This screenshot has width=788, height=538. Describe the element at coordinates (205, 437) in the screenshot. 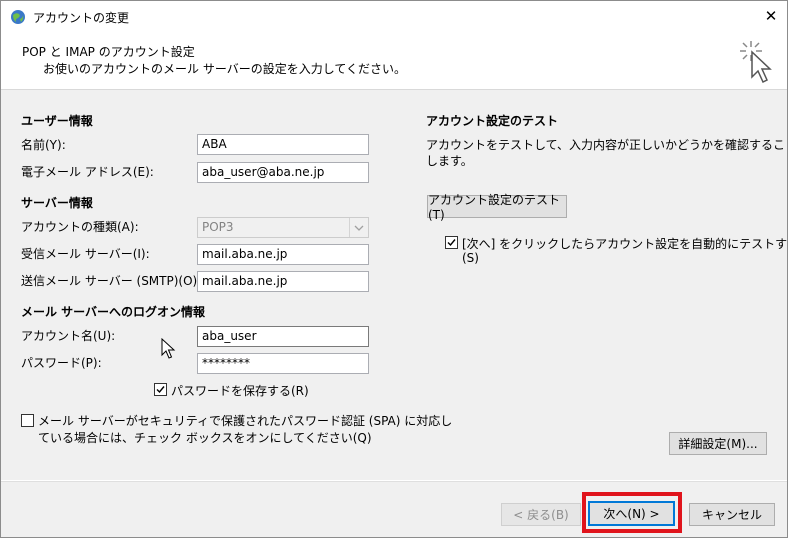

I see `spa-label-line2: ている場合には、チェック ボックスをオンにしてください(Q)` at that location.